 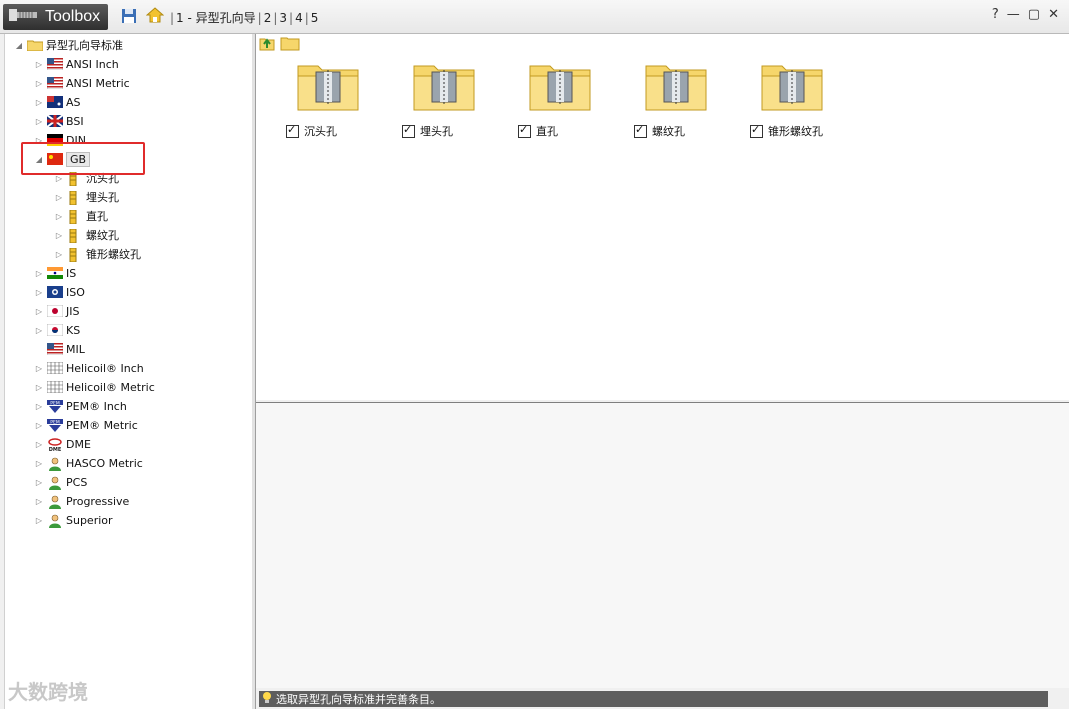 What do you see at coordinates (267, 44) in the screenshot?
I see `up-folder-icon` at bounding box center [267, 44].